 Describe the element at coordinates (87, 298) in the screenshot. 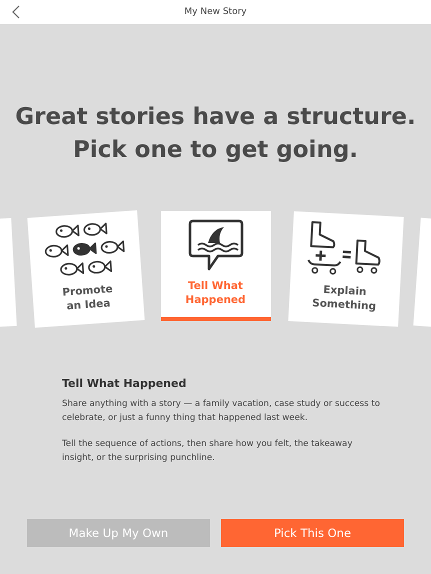

I see `card-label: Promote an Idea` at that location.